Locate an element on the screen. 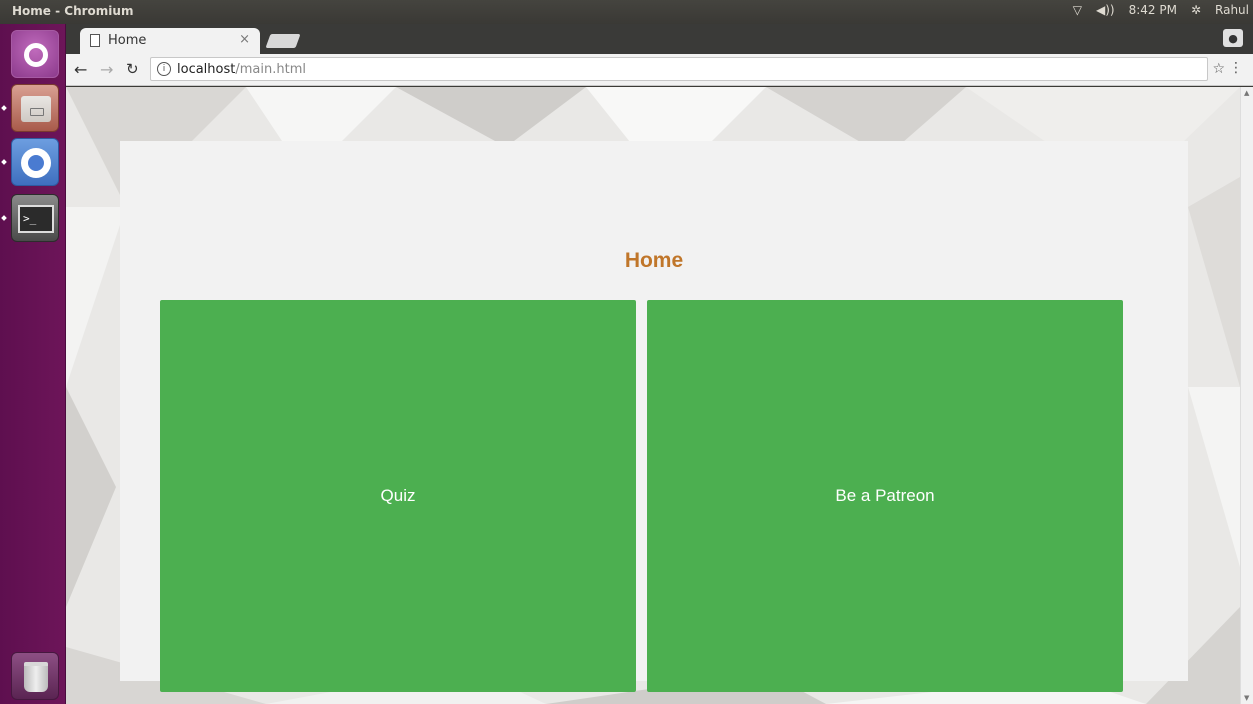  clock: 8:42 PM is located at coordinates (1153, 10).